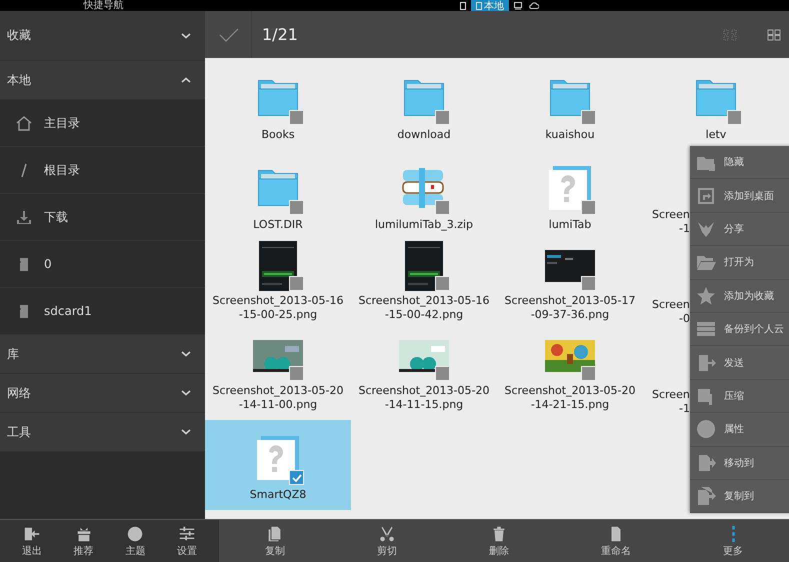  Describe the element at coordinates (278, 308) in the screenshot. I see `file-name: Screenshot_2013-05-16 -15-00-25.png` at that location.